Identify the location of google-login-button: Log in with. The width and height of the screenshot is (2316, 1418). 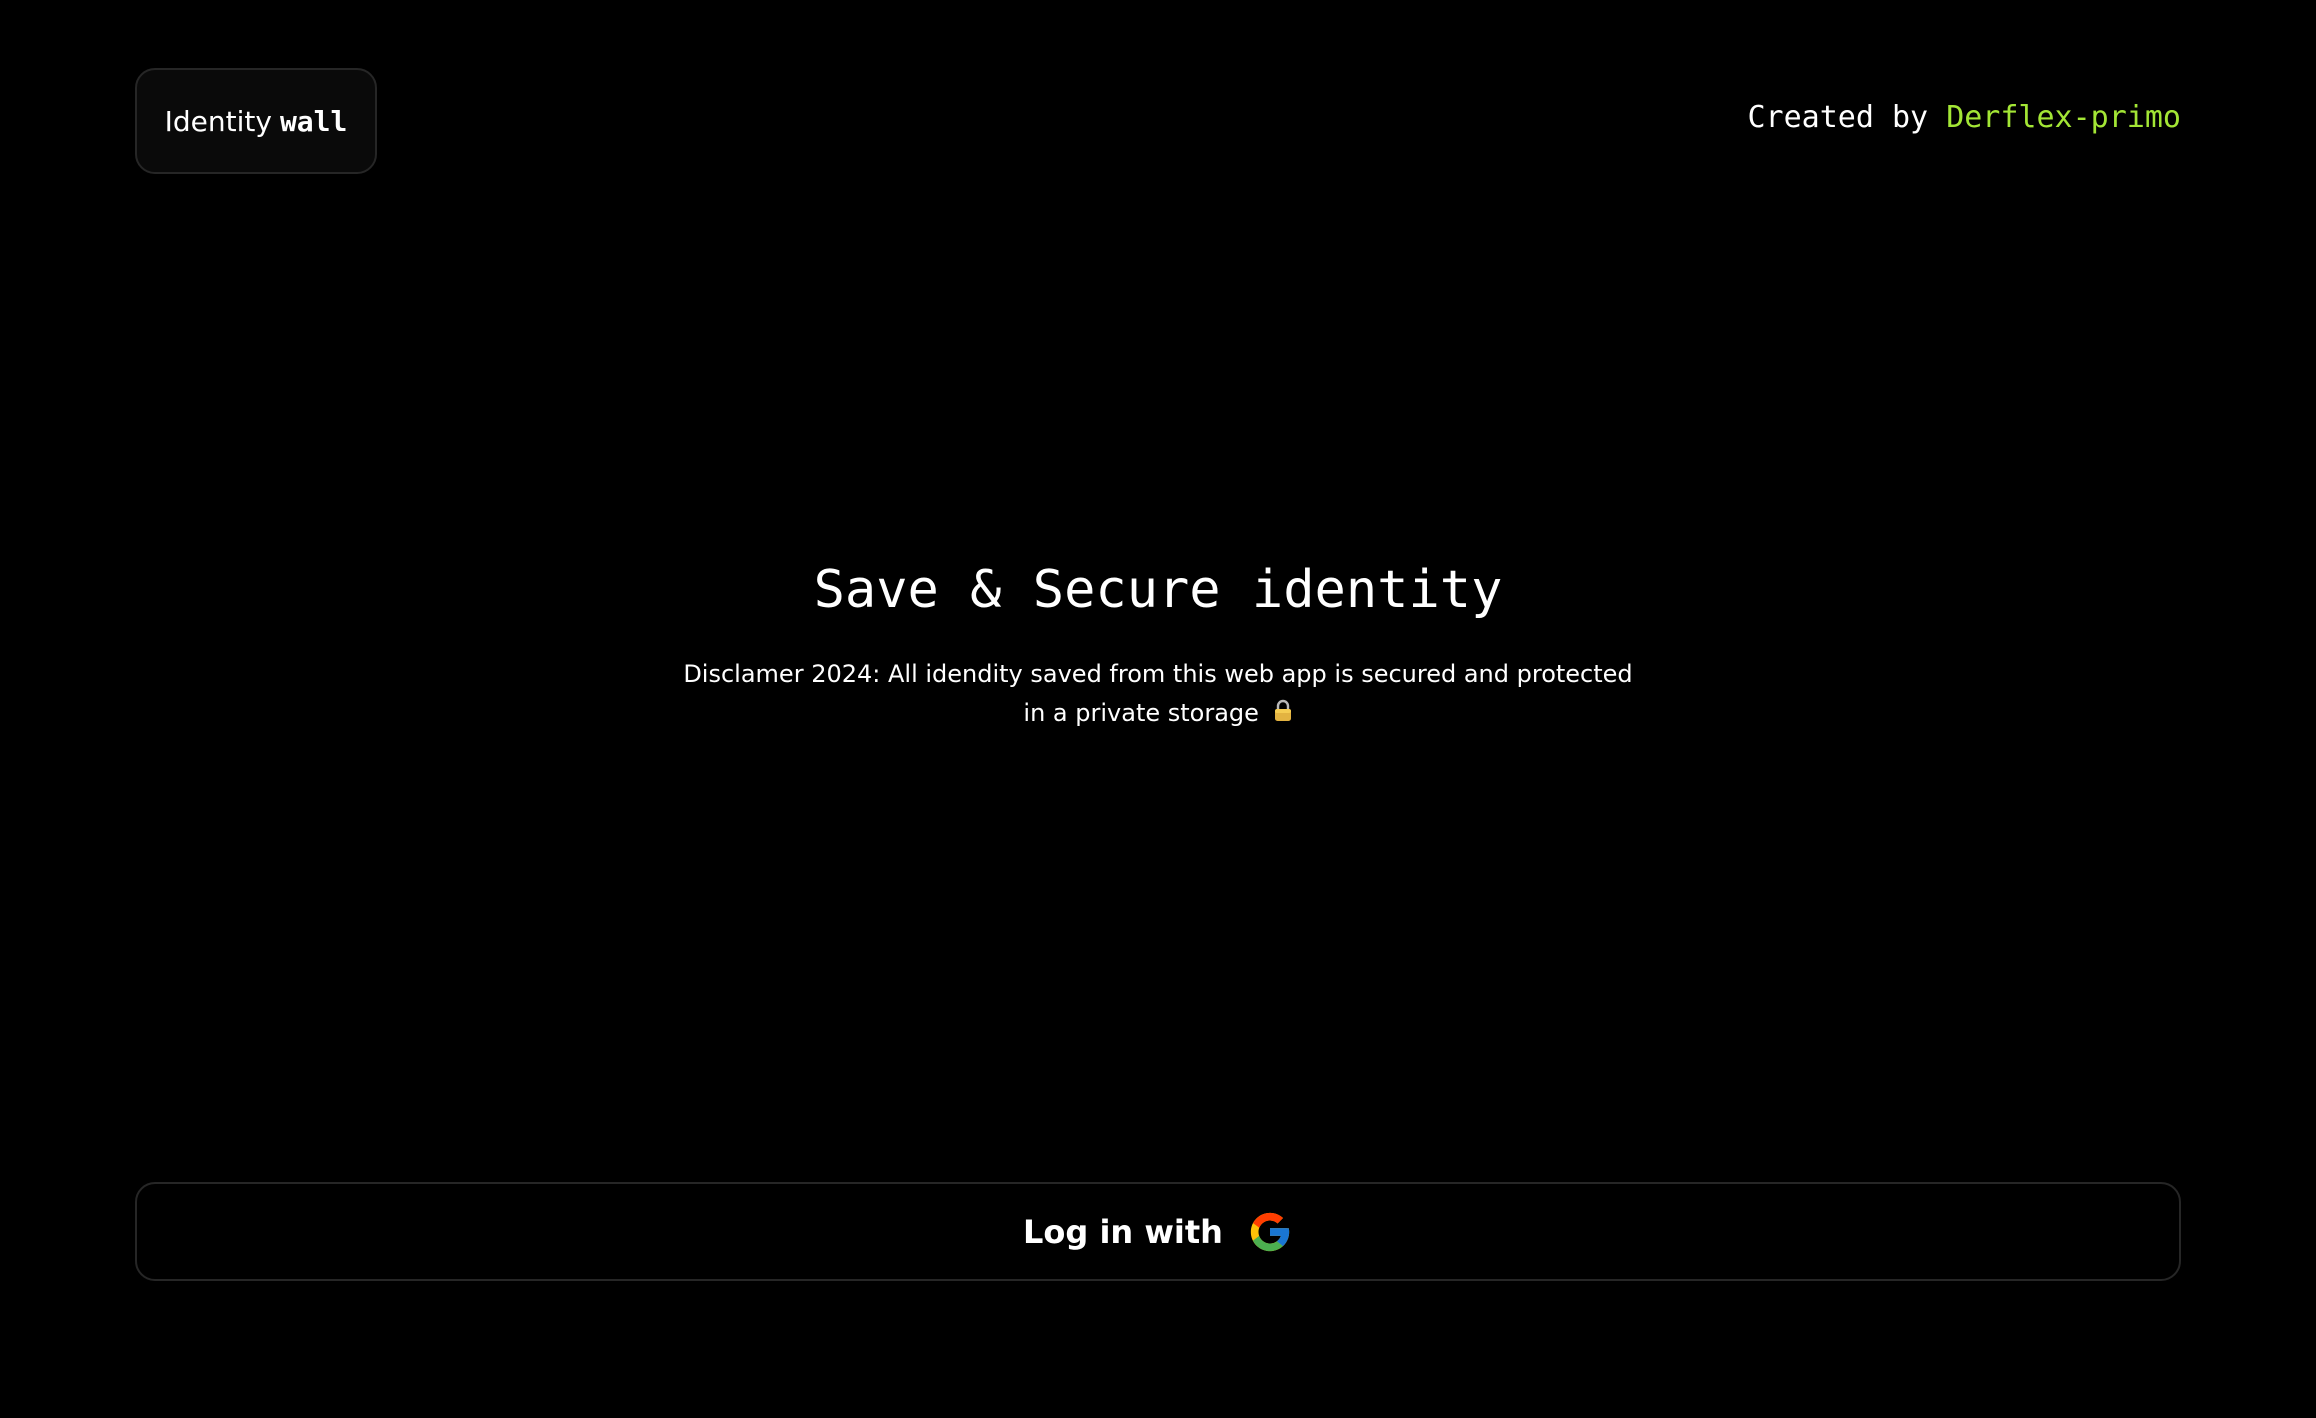
(1158, 1231).